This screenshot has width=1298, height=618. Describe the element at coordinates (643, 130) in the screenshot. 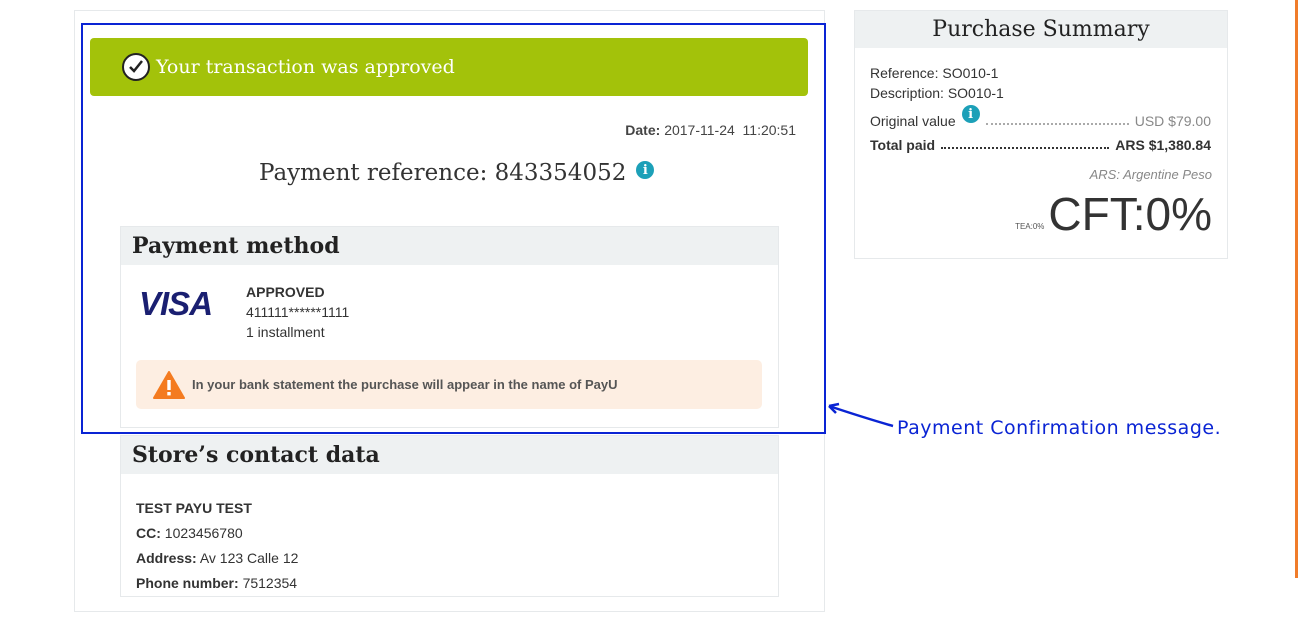

I see `date-label: Date:` at that location.